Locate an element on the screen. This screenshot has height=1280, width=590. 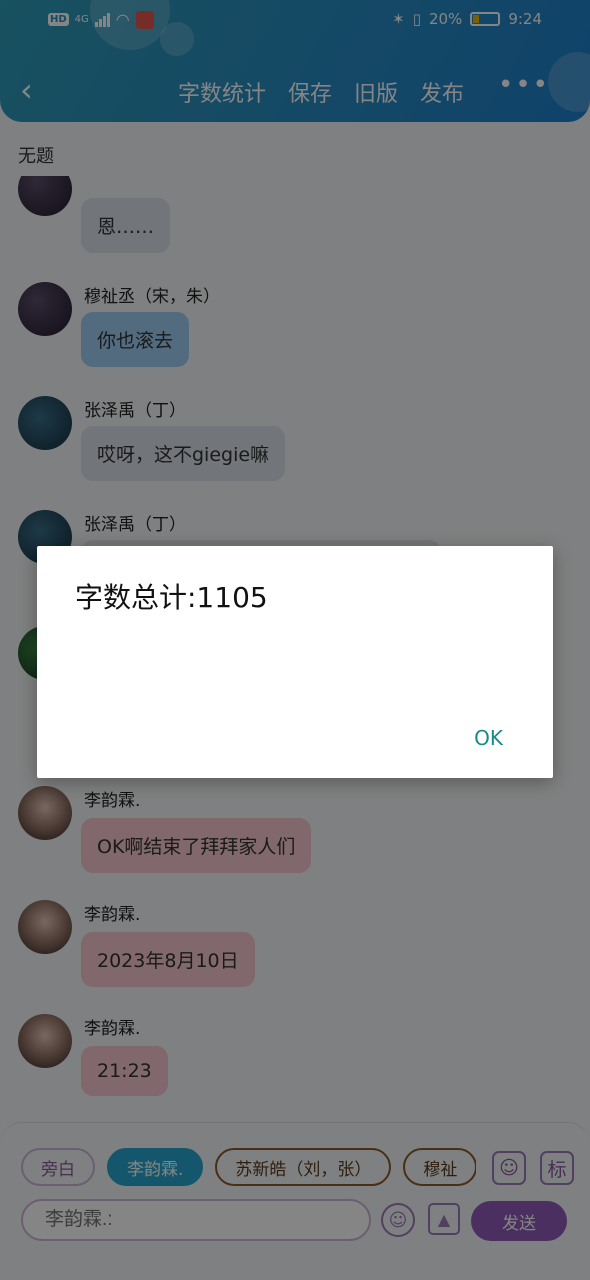
dialog-message: 字数总计:1105 is located at coordinates (171, 597).